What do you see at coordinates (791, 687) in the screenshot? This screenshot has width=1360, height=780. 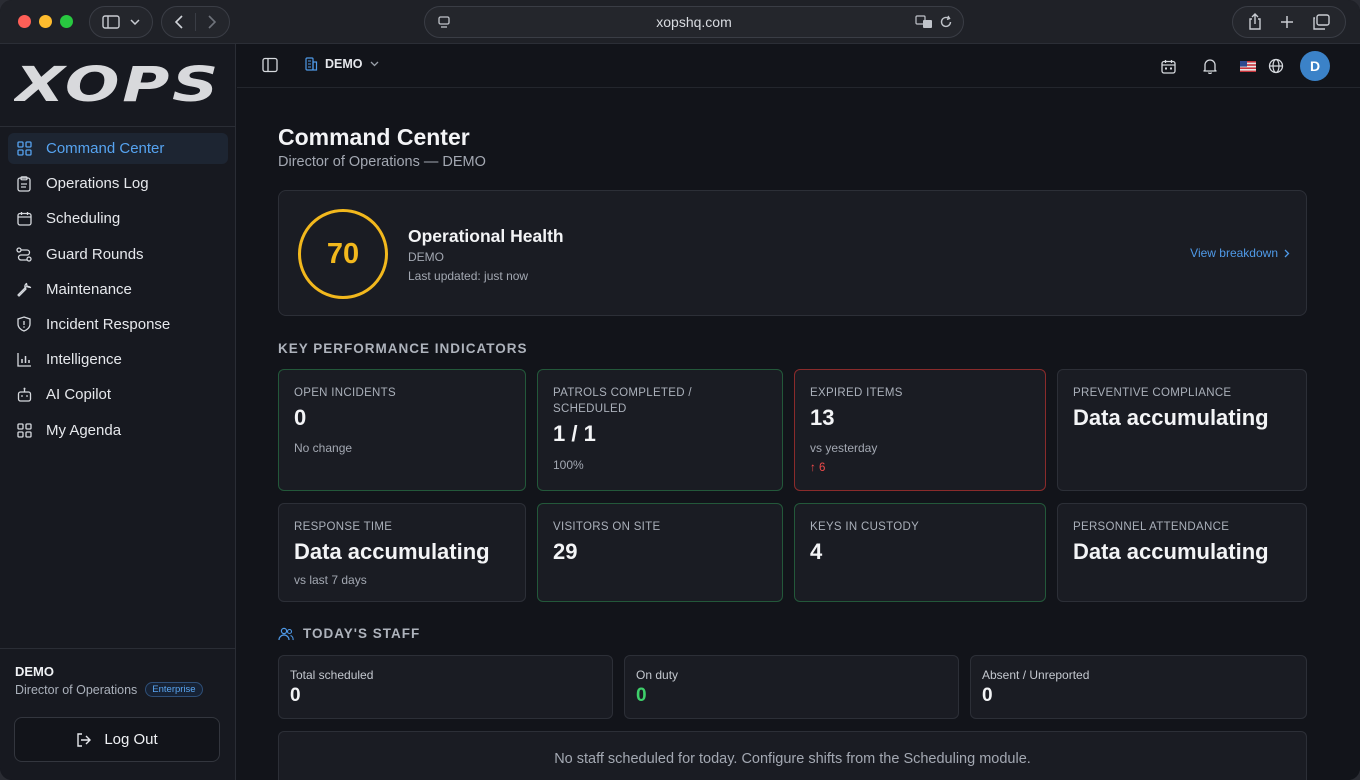 I see `staff-card-on-duty: On duty 0` at bounding box center [791, 687].